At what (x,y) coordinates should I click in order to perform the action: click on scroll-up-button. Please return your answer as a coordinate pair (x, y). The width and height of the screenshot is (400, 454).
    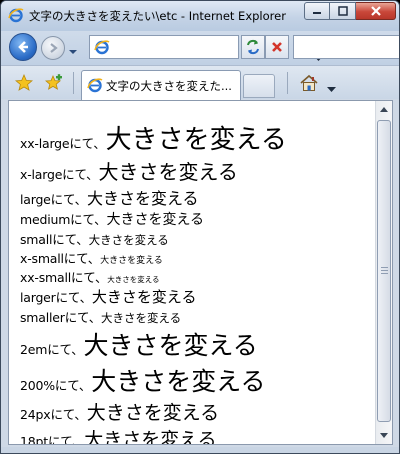
    Looking at the image, I should click on (384, 109).